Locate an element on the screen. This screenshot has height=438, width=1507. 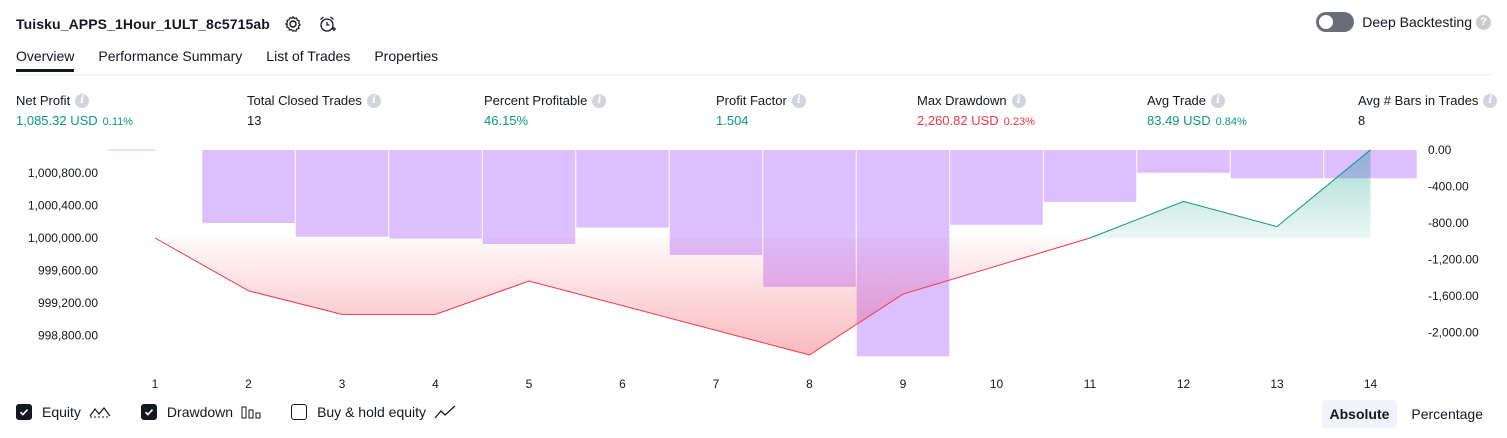
metric-net-profit: Net Profit i 1,085.32 USD 0.11% is located at coordinates (74, 110).